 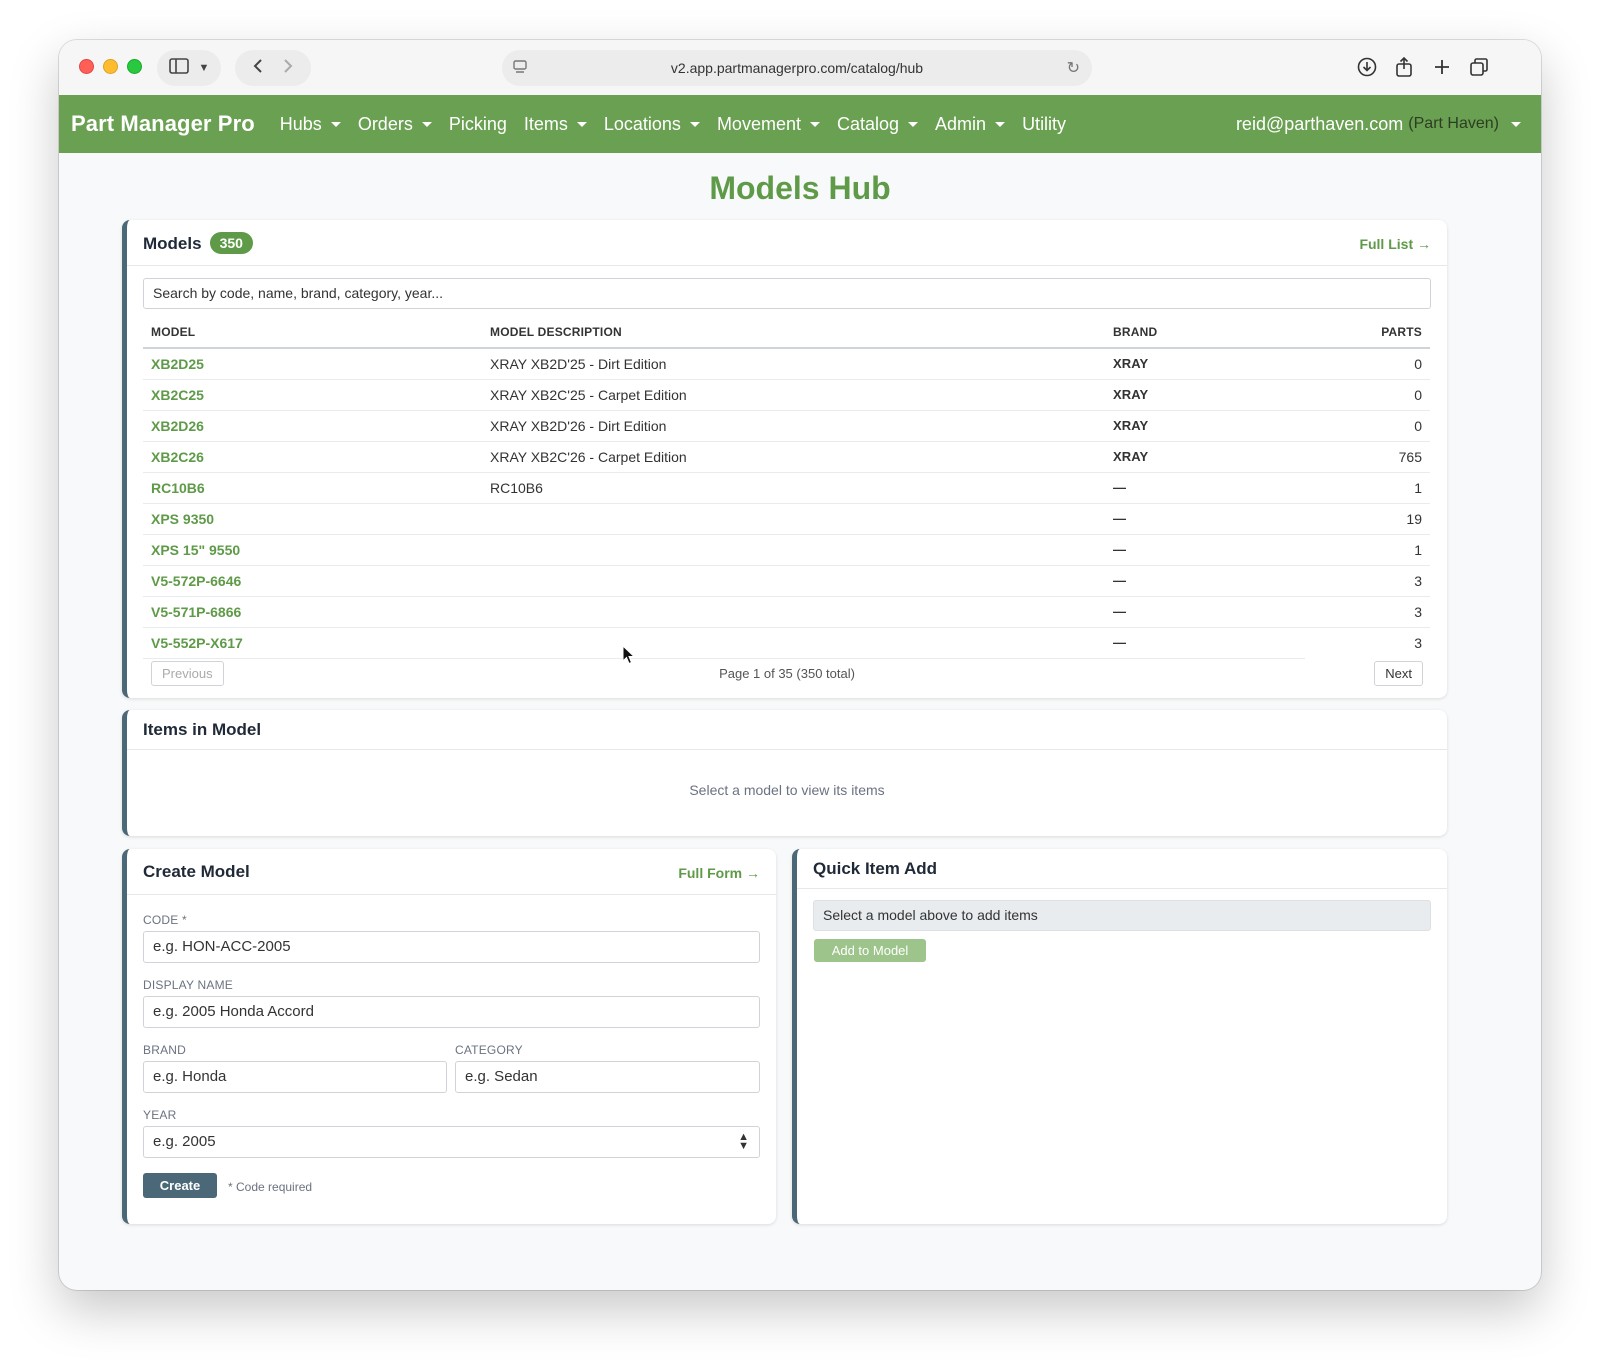 What do you see at coordinates (787, 243) in the screenshot?
I see `models-card-header: Models 350 Full List →` at bounding box center [787, 243].